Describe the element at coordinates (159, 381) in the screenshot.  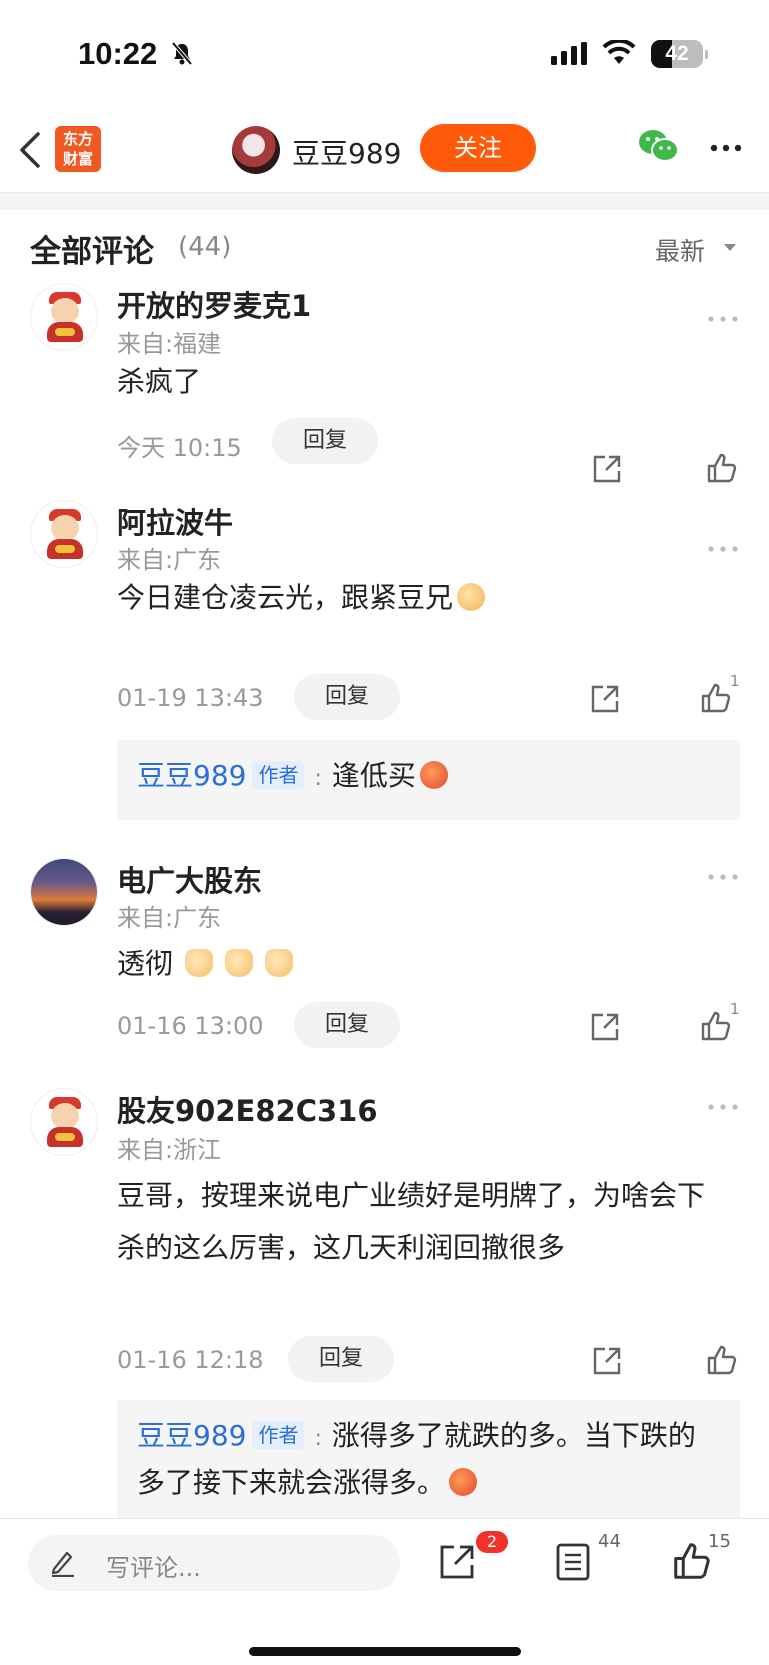
I see `comment-text: 杀疯了` at that location.